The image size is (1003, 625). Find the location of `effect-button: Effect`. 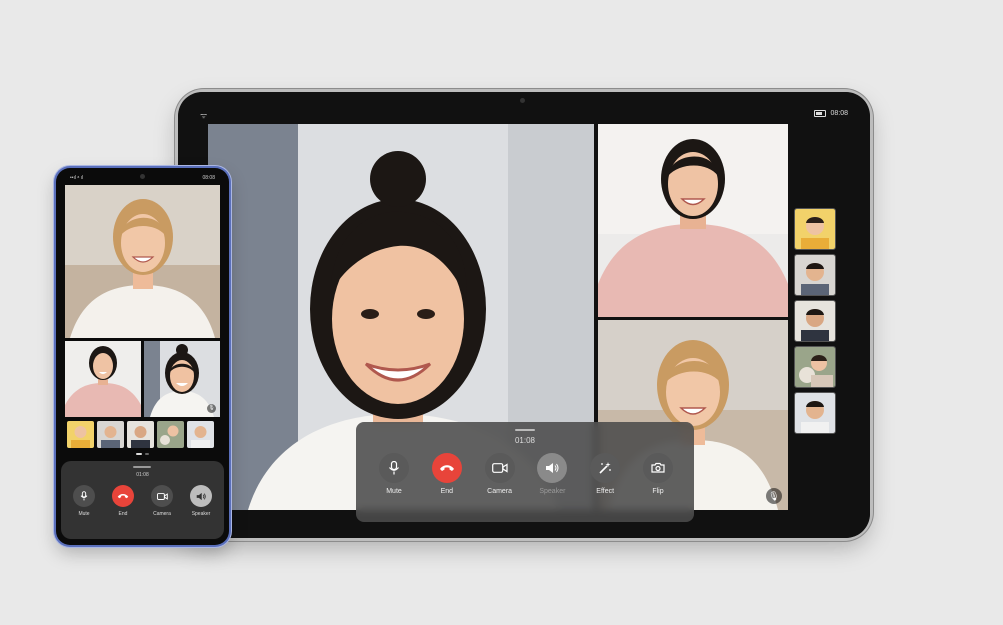

effect-button: Effect is located at coordinates (605, 474).